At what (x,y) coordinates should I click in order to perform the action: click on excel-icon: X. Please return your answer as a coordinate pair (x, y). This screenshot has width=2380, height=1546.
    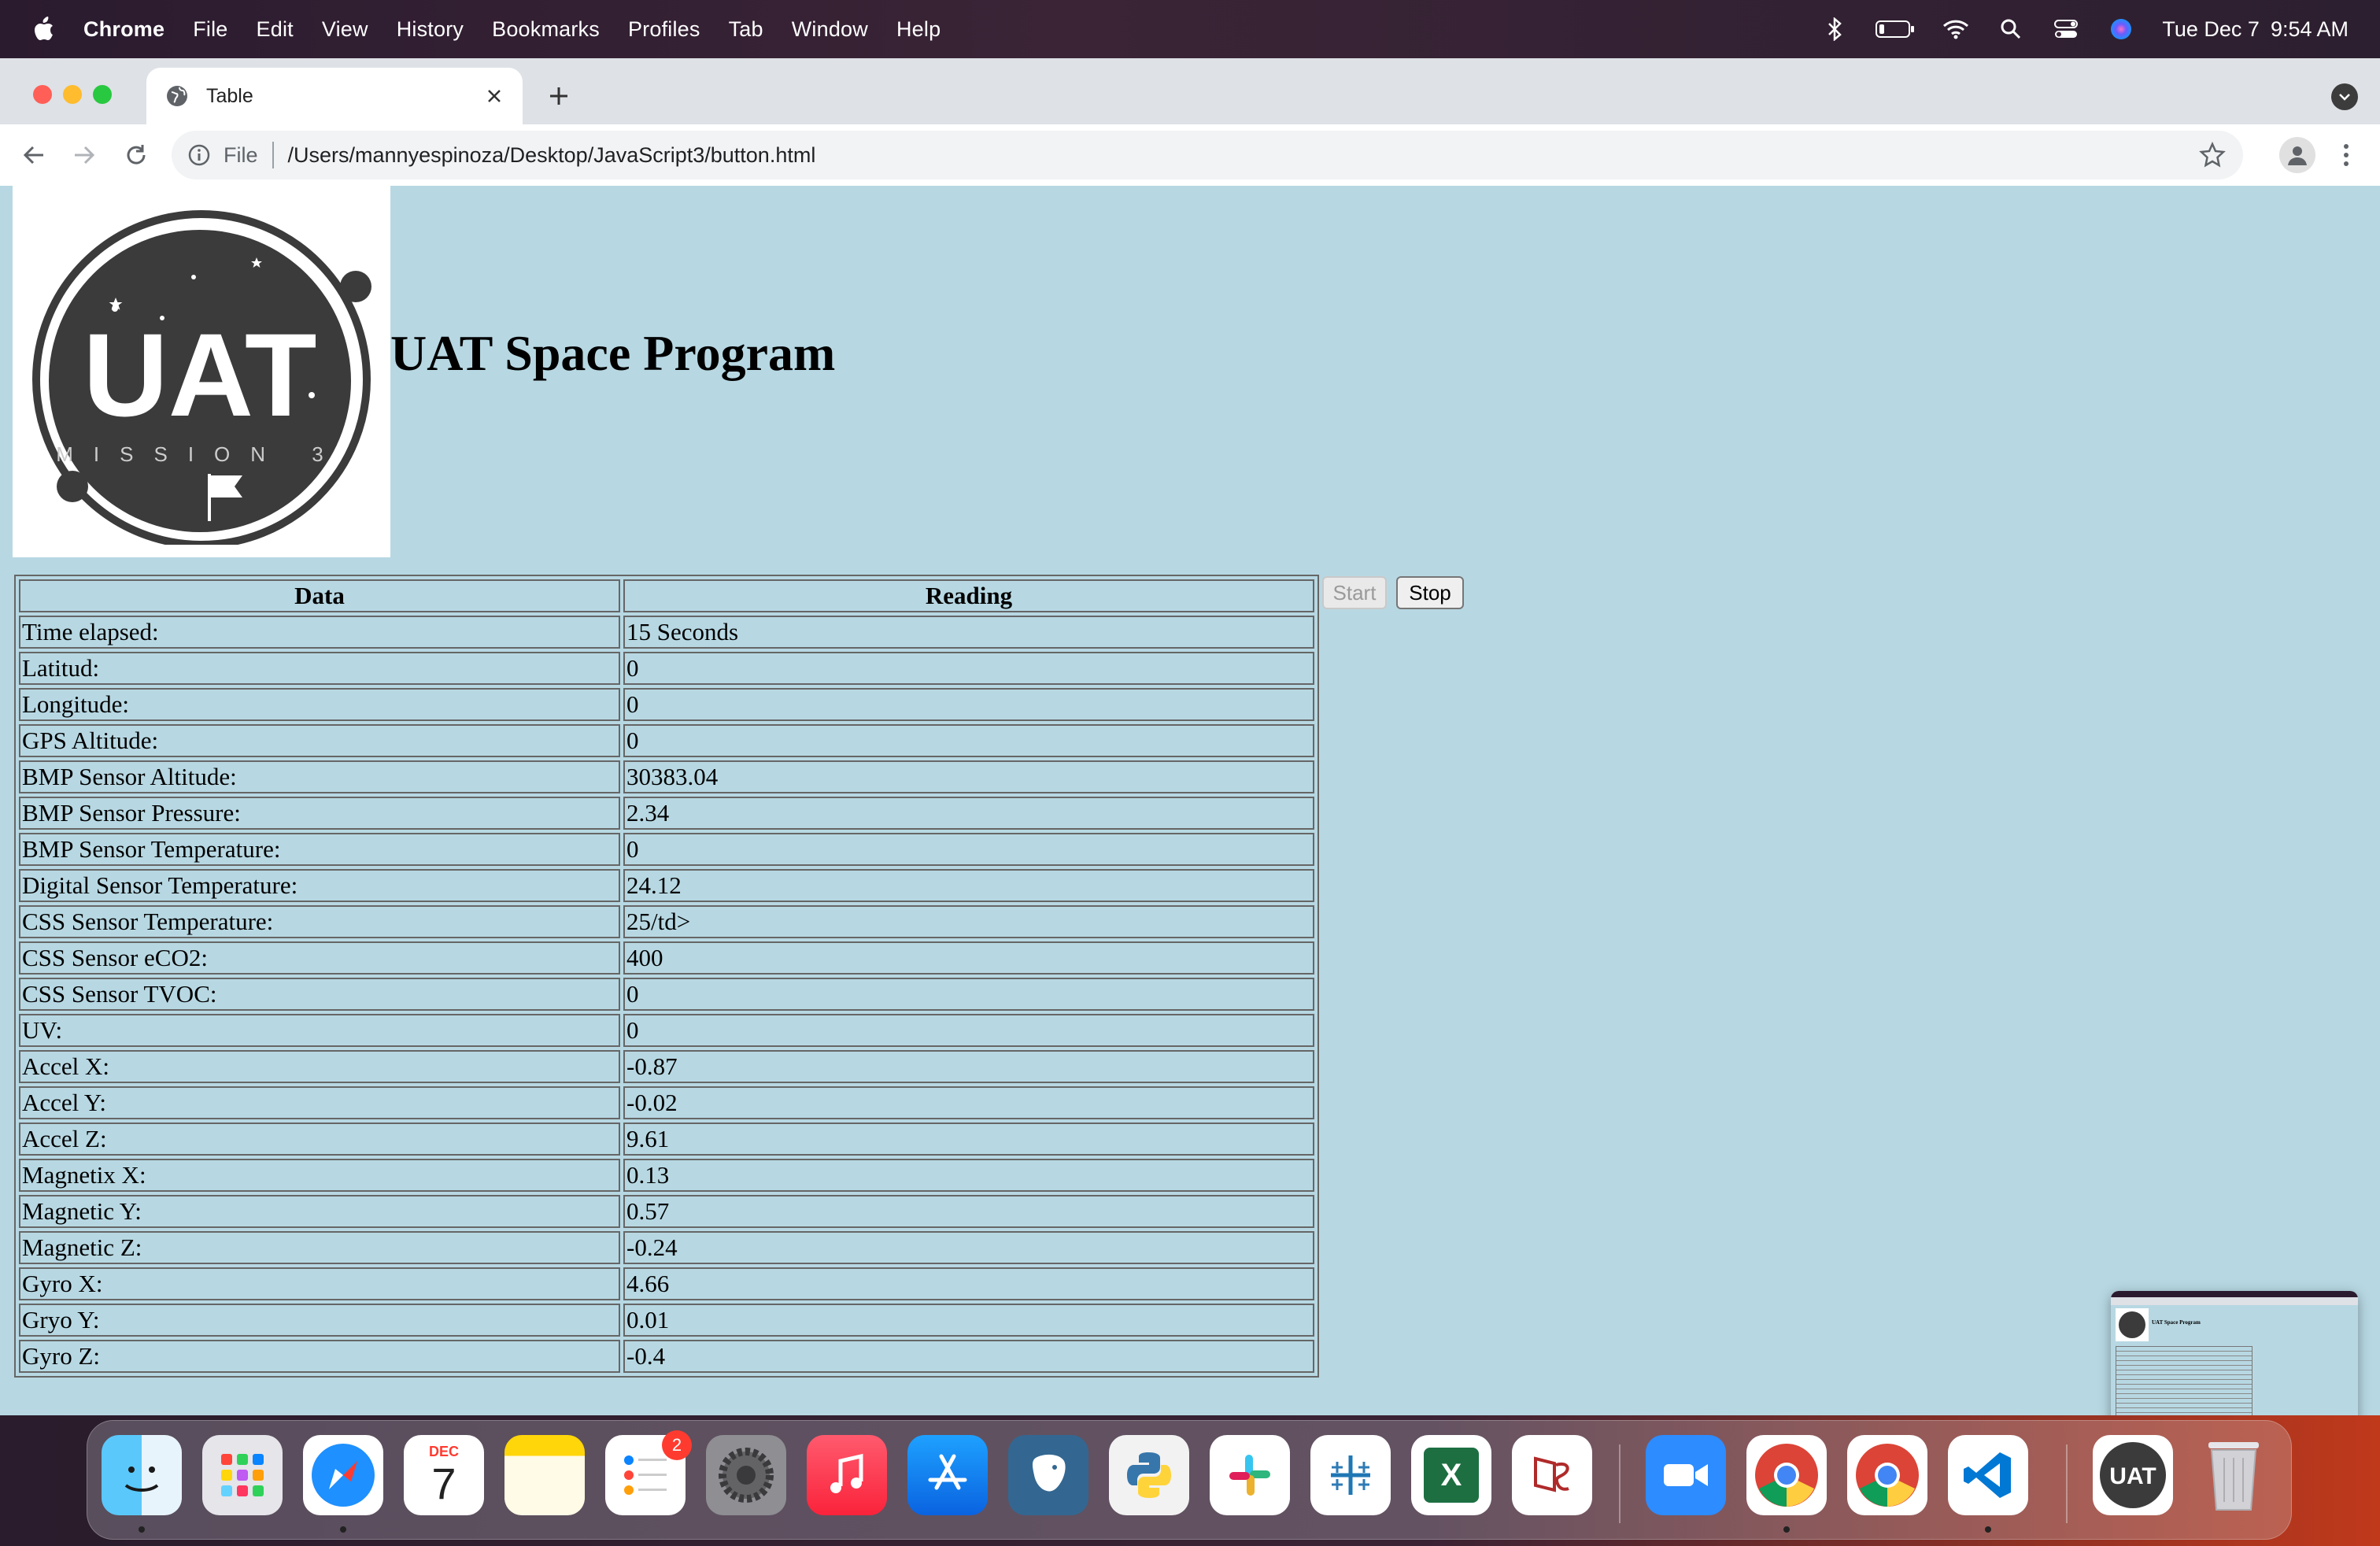
    Looking at the image, I should click on (1451, 1475).